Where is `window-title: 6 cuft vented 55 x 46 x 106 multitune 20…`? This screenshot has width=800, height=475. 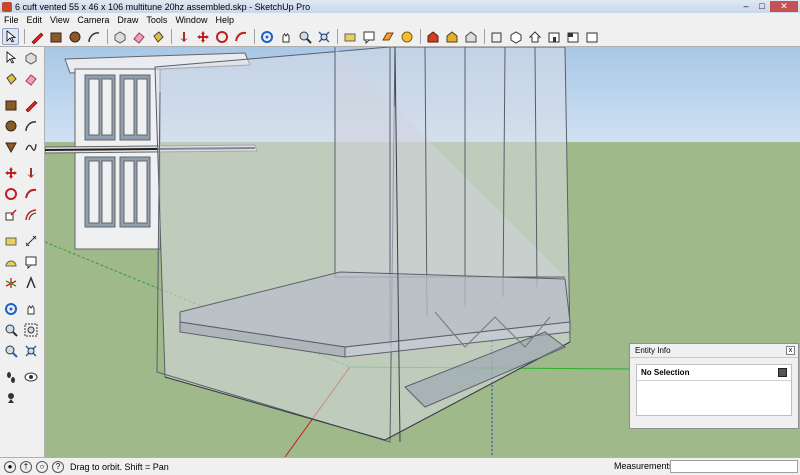
window-title: 6 cuft vented 55 x 46 x 106 multitune 20… is located at coordinates (163, 6).